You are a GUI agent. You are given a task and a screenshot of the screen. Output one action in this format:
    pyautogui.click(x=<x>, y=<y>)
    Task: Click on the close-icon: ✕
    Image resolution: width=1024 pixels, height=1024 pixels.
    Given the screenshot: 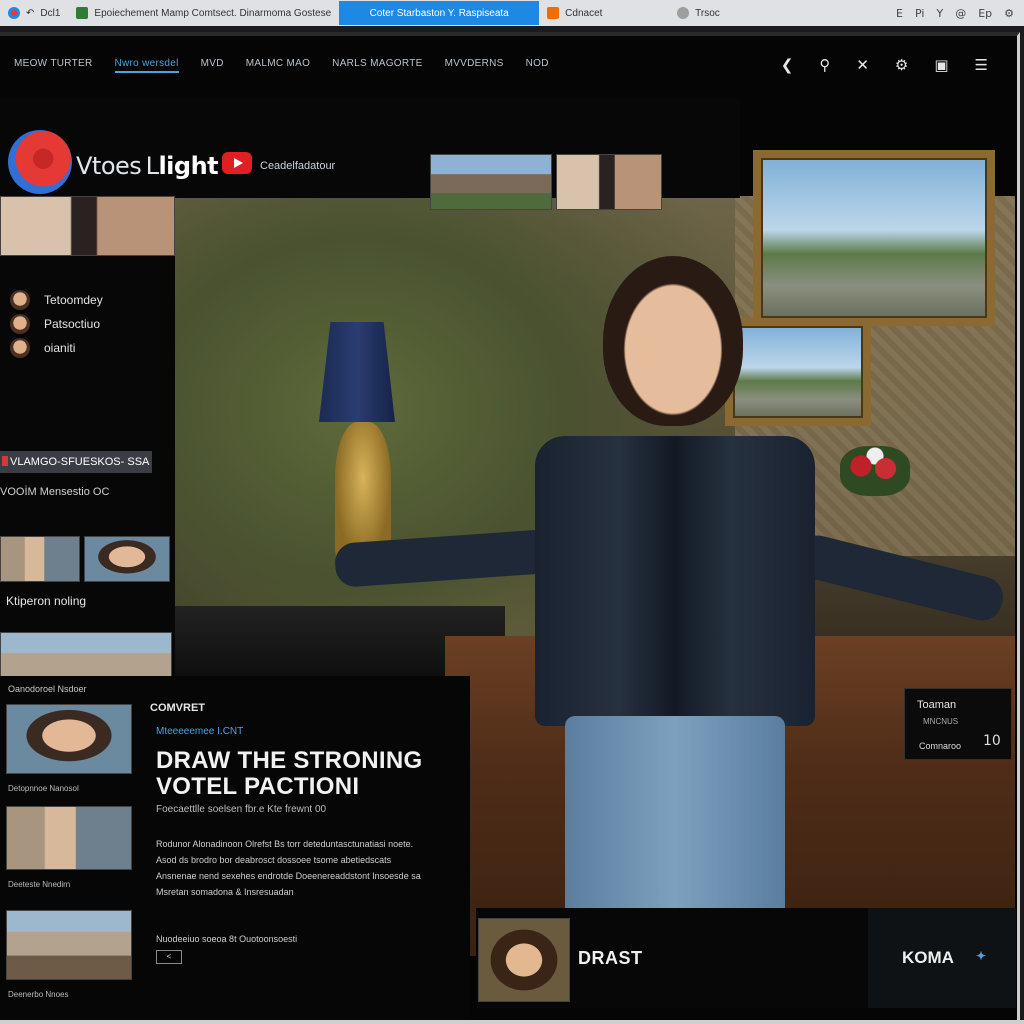 What is the action you would take?
    pyautogui.click(x=862, y=65)
    